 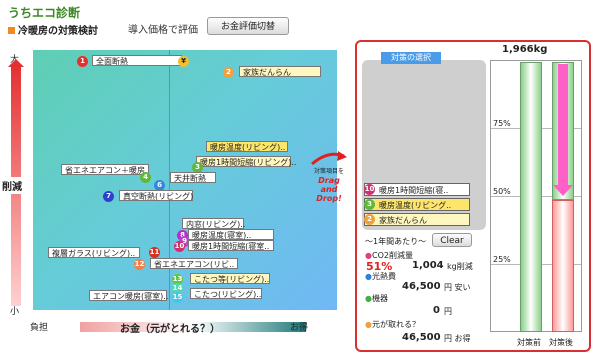 What do you see at coordinates (231, 245) in the screenshot?
I see `item-label-10: 暖房1時間短縮(寝室..` at bounding box center [231, 245].